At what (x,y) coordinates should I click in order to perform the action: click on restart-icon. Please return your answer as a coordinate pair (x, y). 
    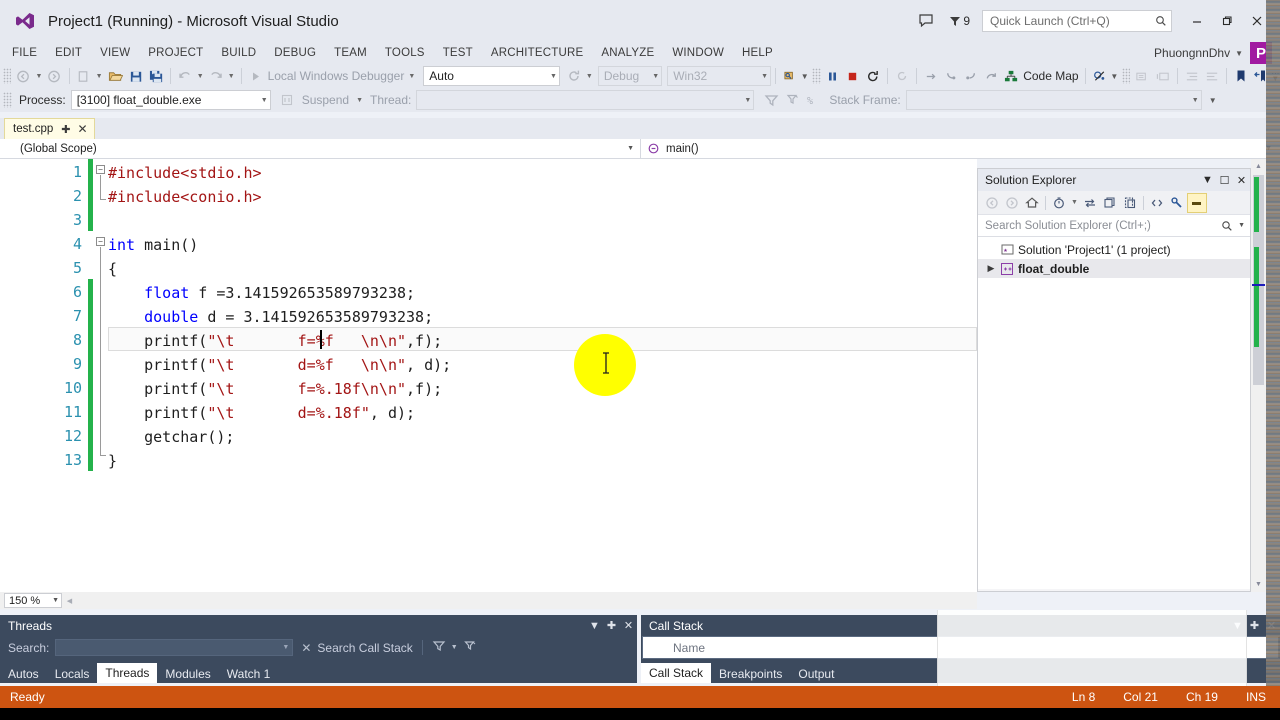
    Looking at the image, I should click on (873, 76).